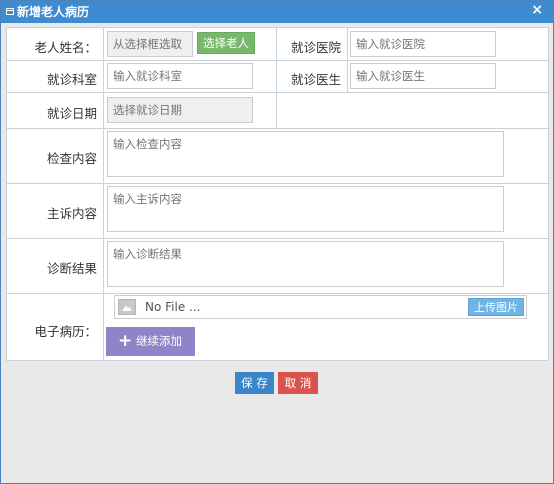 This screenshot has width=554, height=484. I want to click on select-elder-button: 选择老人, so click(226, 43).